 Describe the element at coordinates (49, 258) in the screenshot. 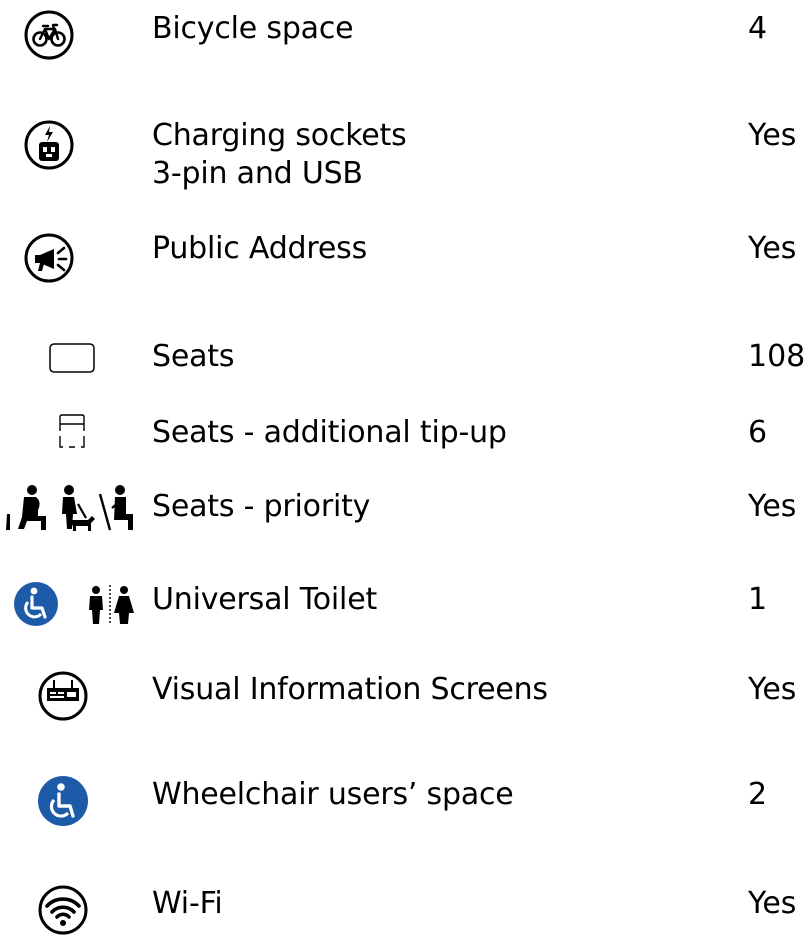

I see `megaphone-icon` at that location.